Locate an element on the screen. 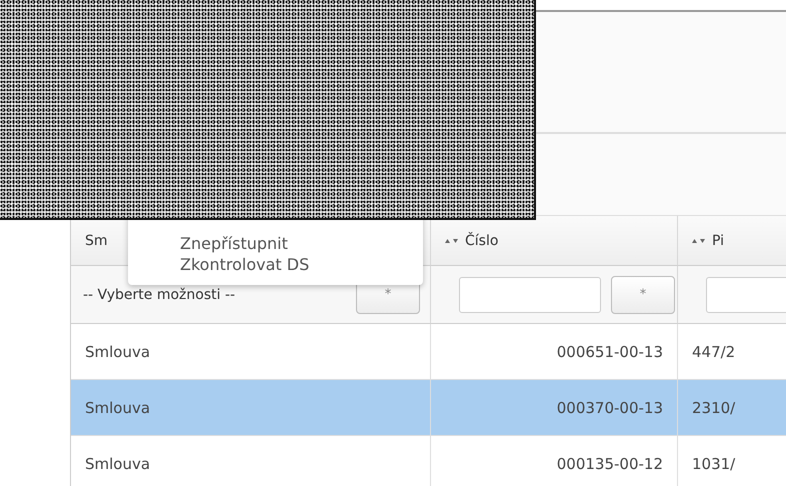 Image resolution: width=786 pixels, height=486 pixels. table-cell: 000370-00-13 is located at coordinates (554, 408).